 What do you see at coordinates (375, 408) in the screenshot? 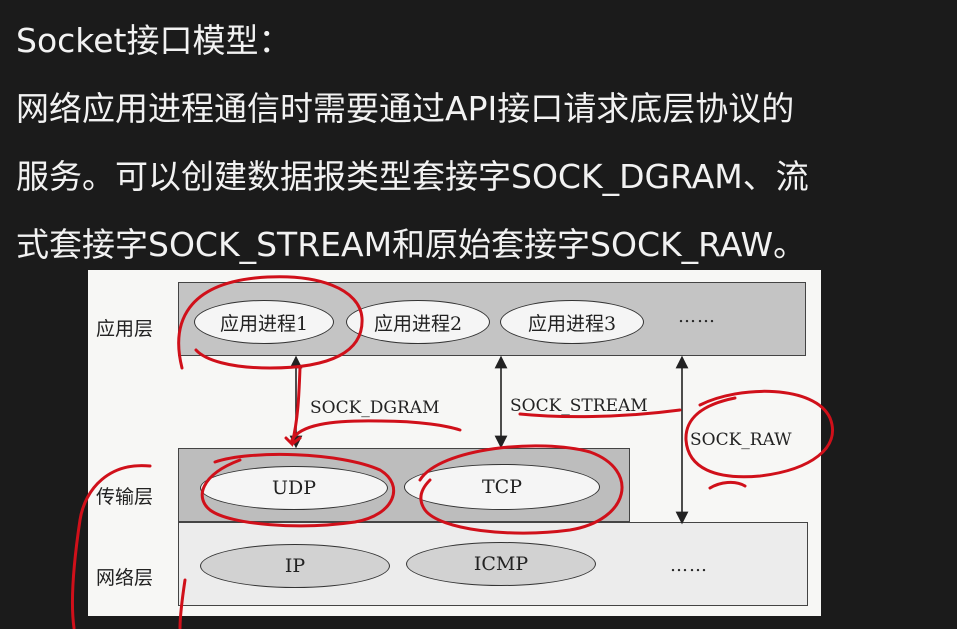
I see `sock-dgram-label: SOCK_DGRAM` at bounding box center [375, 408].